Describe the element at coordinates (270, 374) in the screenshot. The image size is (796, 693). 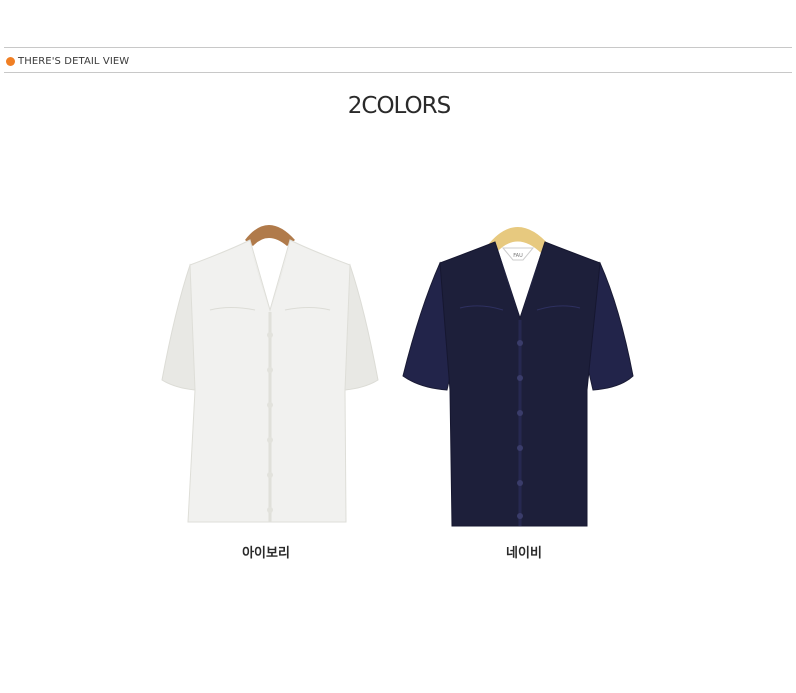
I see `ivory-blouse-image` at that location.